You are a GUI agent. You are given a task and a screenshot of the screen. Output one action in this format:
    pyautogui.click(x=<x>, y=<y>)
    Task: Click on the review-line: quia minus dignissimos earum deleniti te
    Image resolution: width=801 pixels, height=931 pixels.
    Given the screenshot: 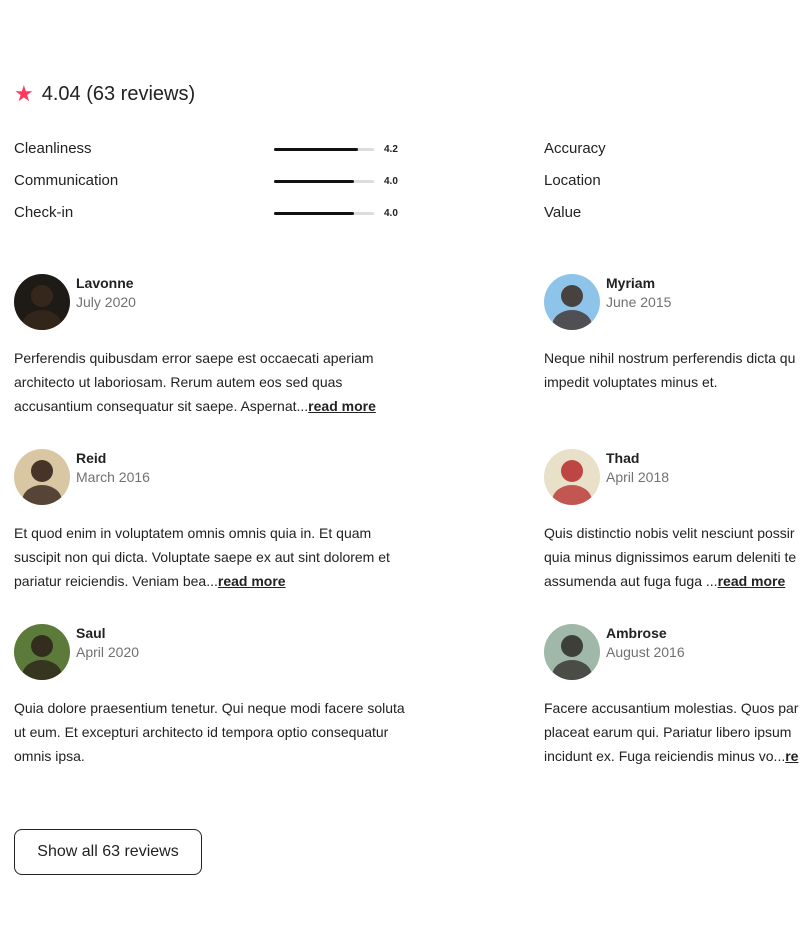 What is the action you would take?
    pyautogui.click(x=670, y=557)
    